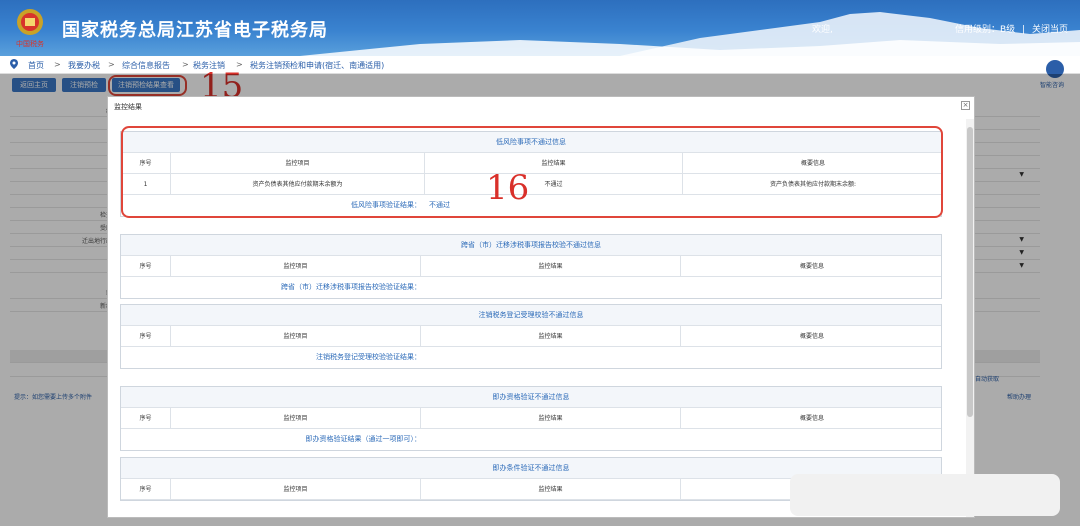  What do you see at coordinates (317, 65) in the screenshot?
I see `breadcrumb-current: 税务注销预检和申请(宿迁、南通适用)` at bounding box center [317, 65].